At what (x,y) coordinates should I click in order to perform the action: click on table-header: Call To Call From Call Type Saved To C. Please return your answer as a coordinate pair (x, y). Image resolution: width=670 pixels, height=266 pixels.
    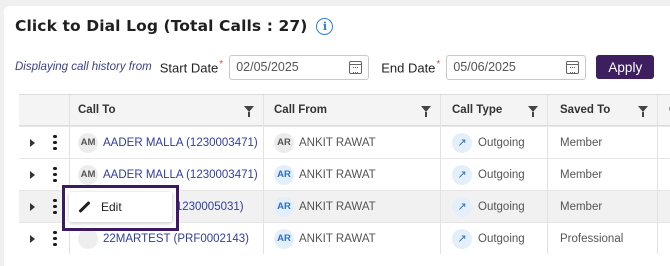
    Looking at the image, I should click on (344, 110).